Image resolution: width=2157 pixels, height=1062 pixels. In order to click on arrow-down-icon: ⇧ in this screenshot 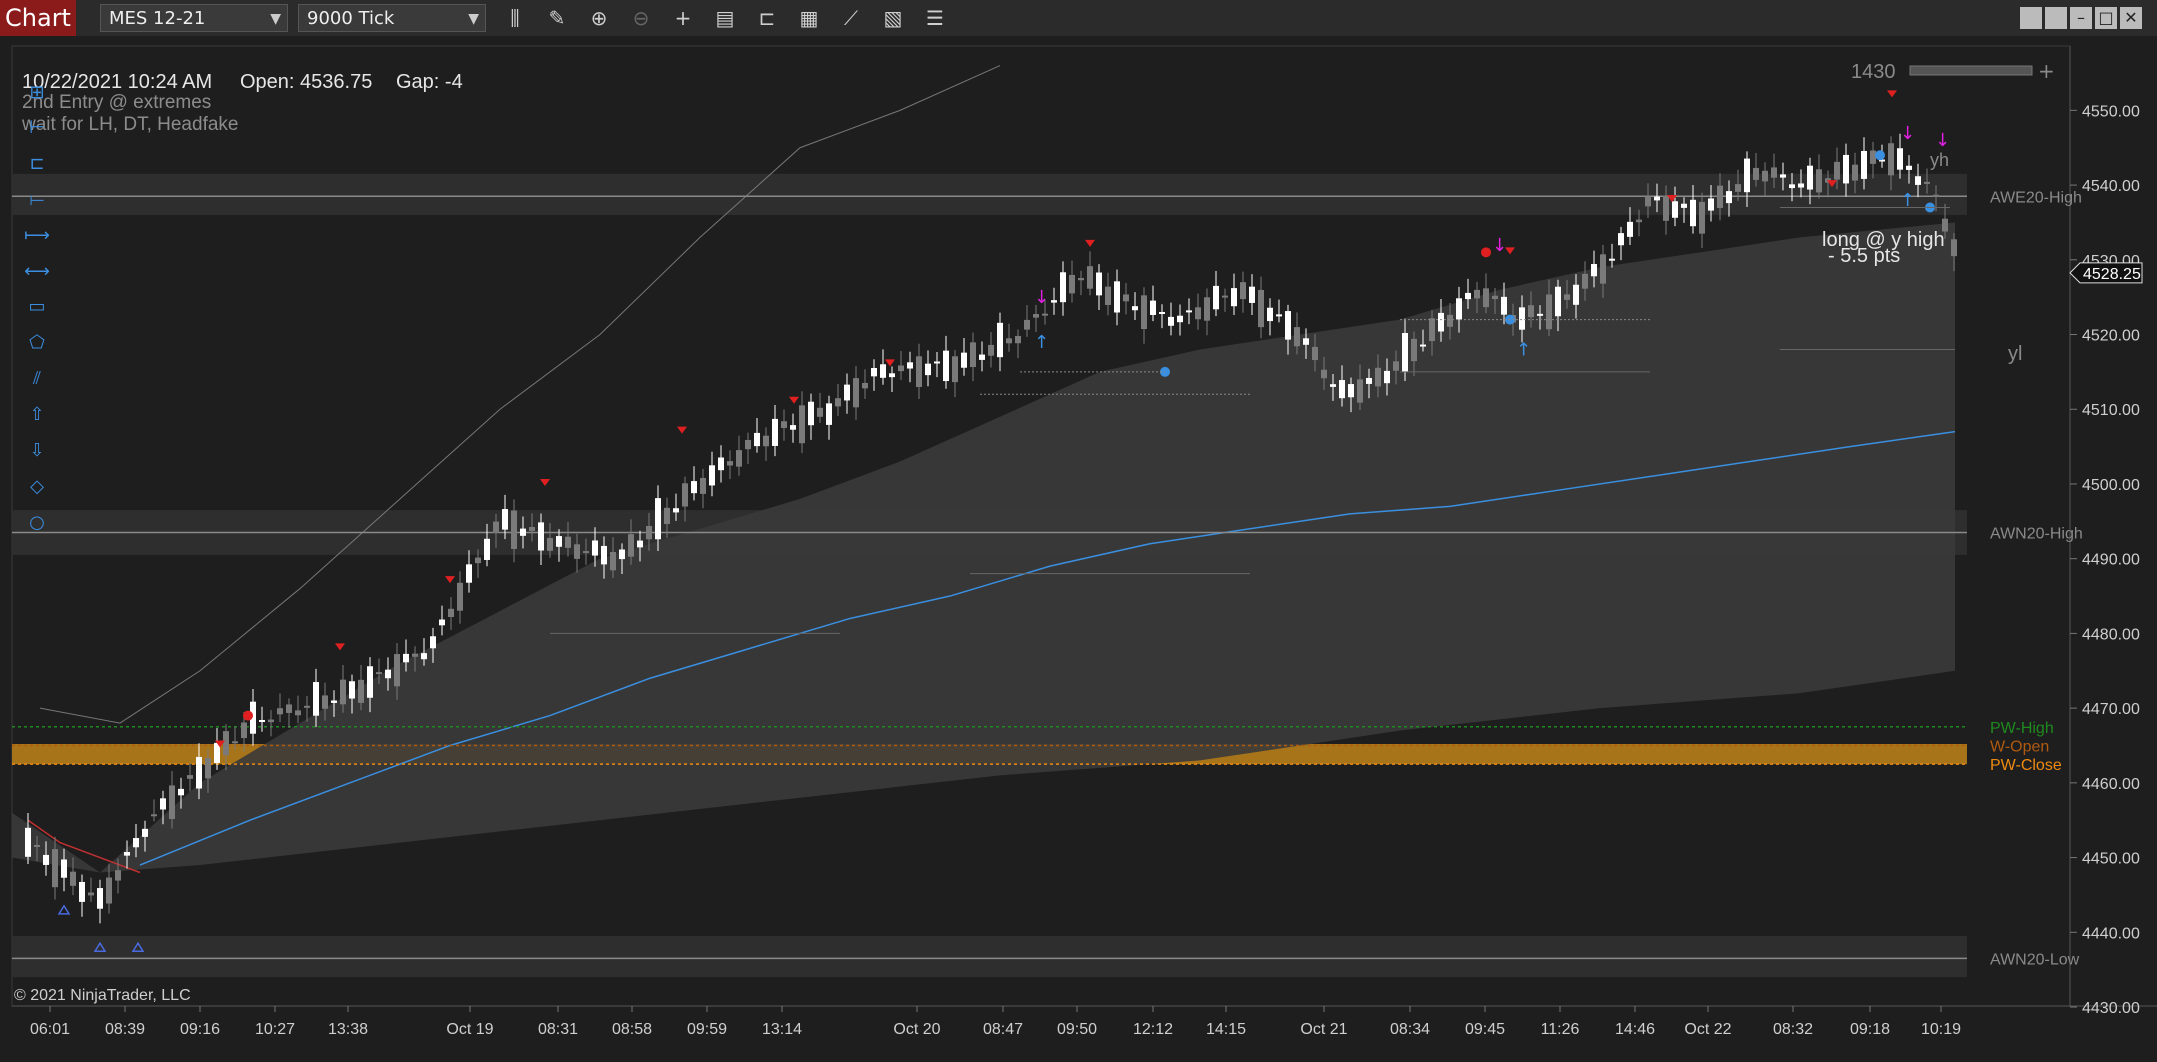, I will do `click(37, 415)`.